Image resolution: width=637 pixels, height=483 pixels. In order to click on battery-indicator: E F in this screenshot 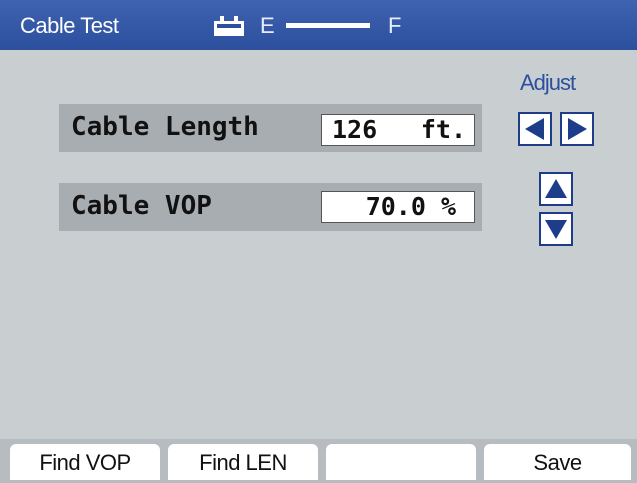, I will do `click(310, 25)`.